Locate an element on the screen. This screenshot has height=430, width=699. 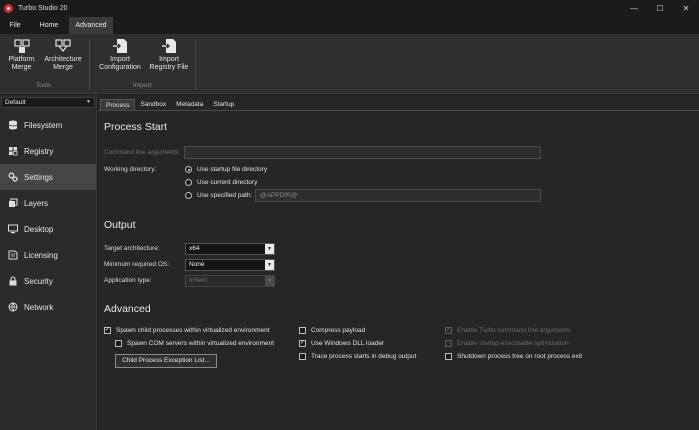
radio-label: Use current directory is located at coordinates (227, 182).